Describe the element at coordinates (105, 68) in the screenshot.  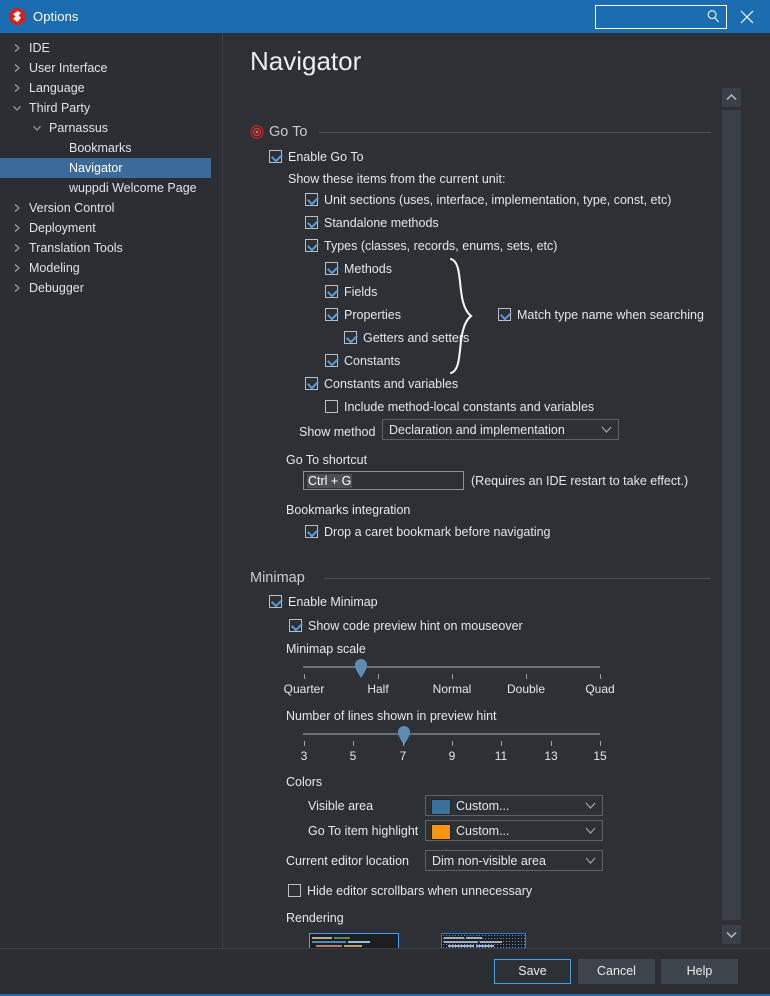
I see `sidebar-item-user-interface: User Interface` at that location.